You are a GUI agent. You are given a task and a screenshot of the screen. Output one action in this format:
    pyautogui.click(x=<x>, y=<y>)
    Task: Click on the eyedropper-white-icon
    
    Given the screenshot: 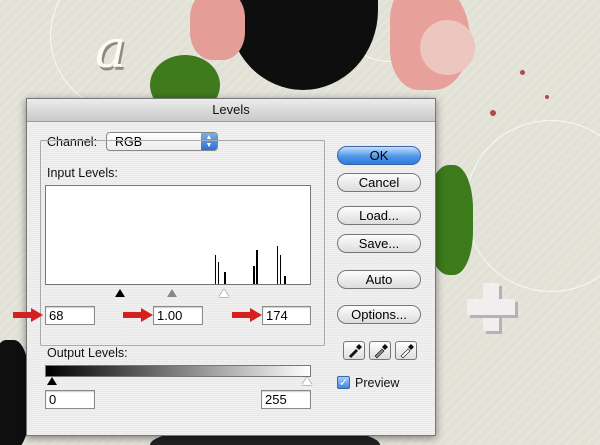 What is the action you would take?
    pyautogui.click(x=407, y=351)
    